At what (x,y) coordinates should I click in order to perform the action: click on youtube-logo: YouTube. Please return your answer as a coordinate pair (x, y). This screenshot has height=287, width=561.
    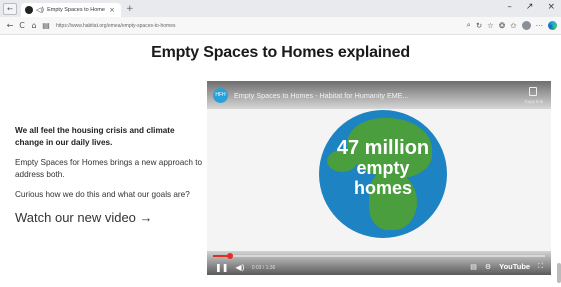
    Looking at the image, I should click on (514, 266).